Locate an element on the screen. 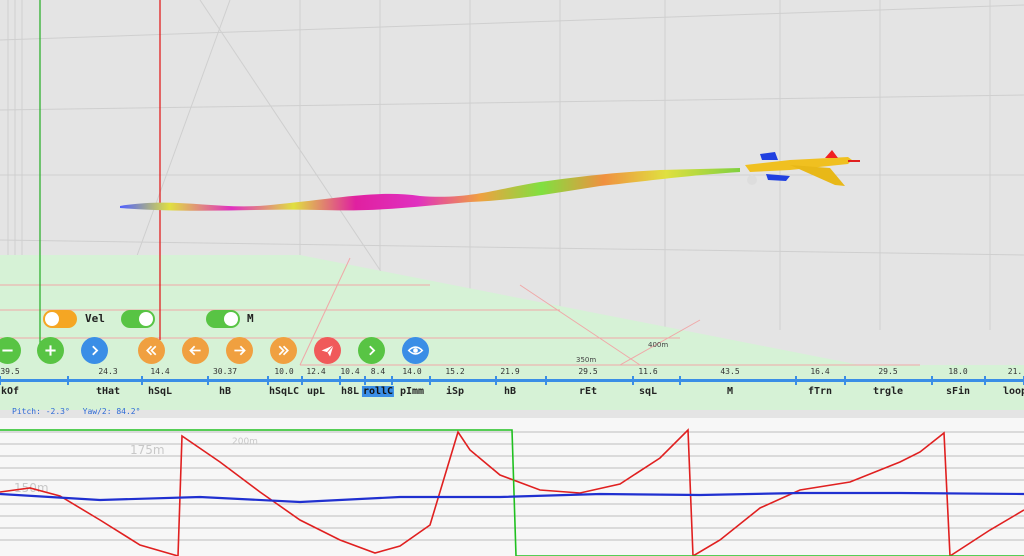 The width and height of the screenshot is (1024, 556). toggle-vel is located at coordinates (138, 319).